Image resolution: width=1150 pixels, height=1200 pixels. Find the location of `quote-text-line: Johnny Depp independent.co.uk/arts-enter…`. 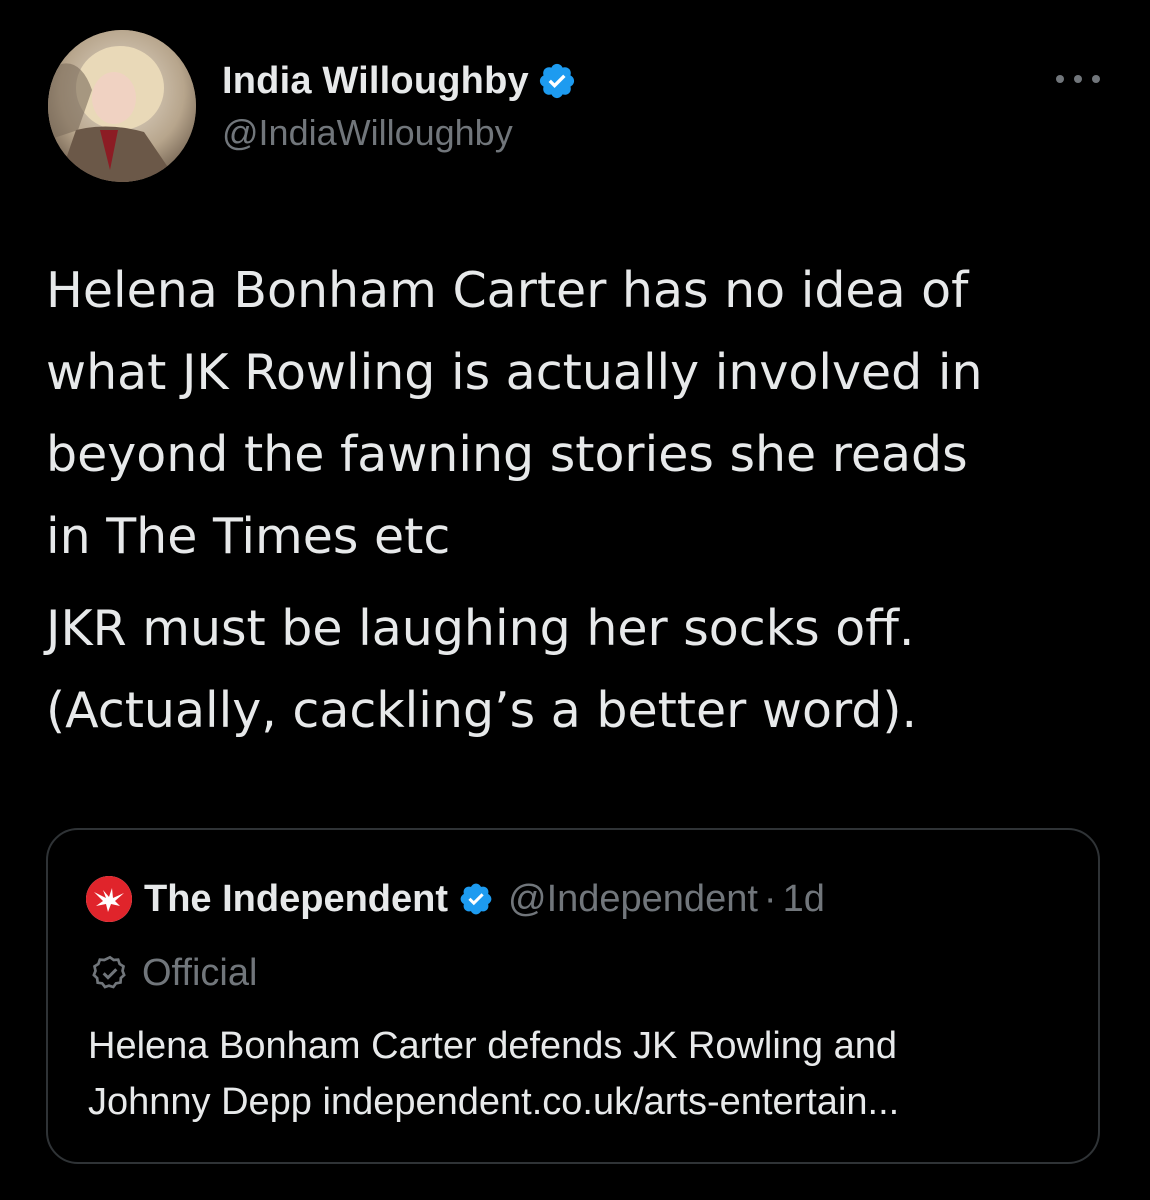

quote-text-line: Johnny Depp independent.co.uk/arts-enter… is located at coordinates (583, 1102).